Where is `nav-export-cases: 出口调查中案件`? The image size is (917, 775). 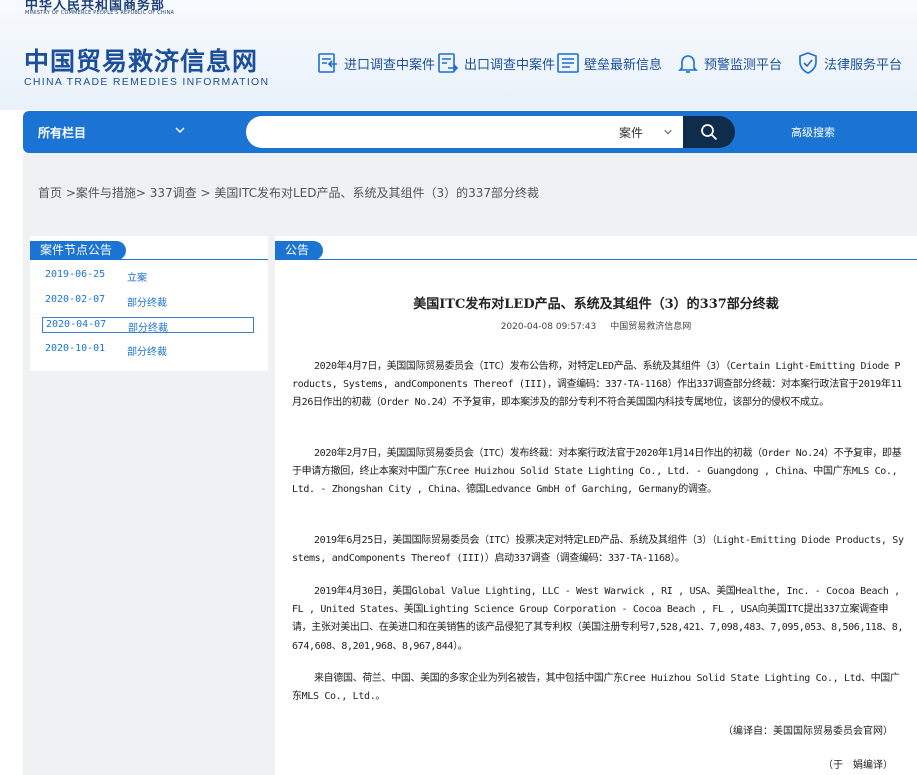
nav-export-cases: 出口调查中案件 is located at coordinates (495, 63).